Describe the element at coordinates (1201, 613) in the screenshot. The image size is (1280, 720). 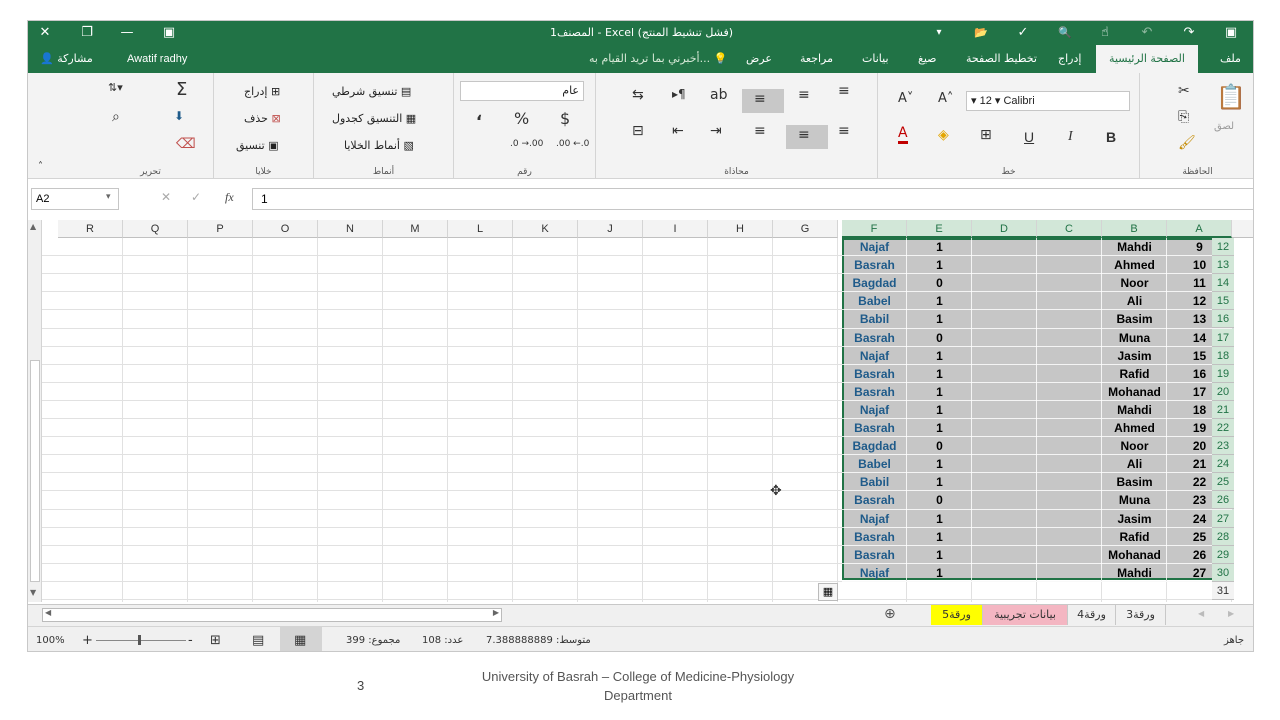
I see `sheet-nav-left-icon: ◀` at that location.